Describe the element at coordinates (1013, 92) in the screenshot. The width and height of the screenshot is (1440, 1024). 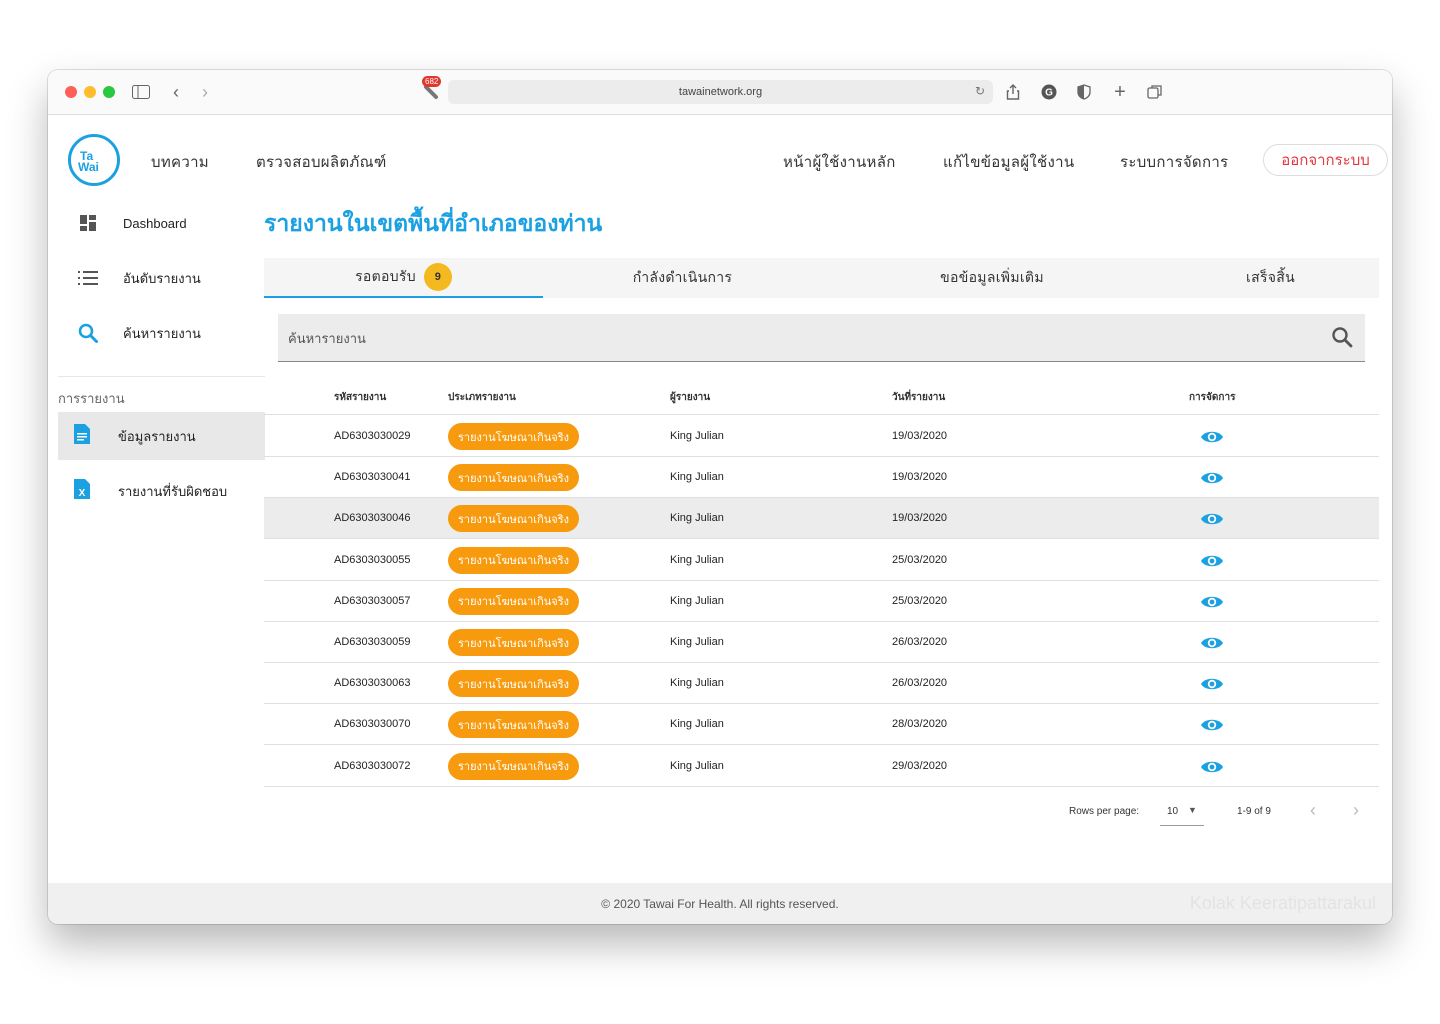
I see `share-icon` at that location.